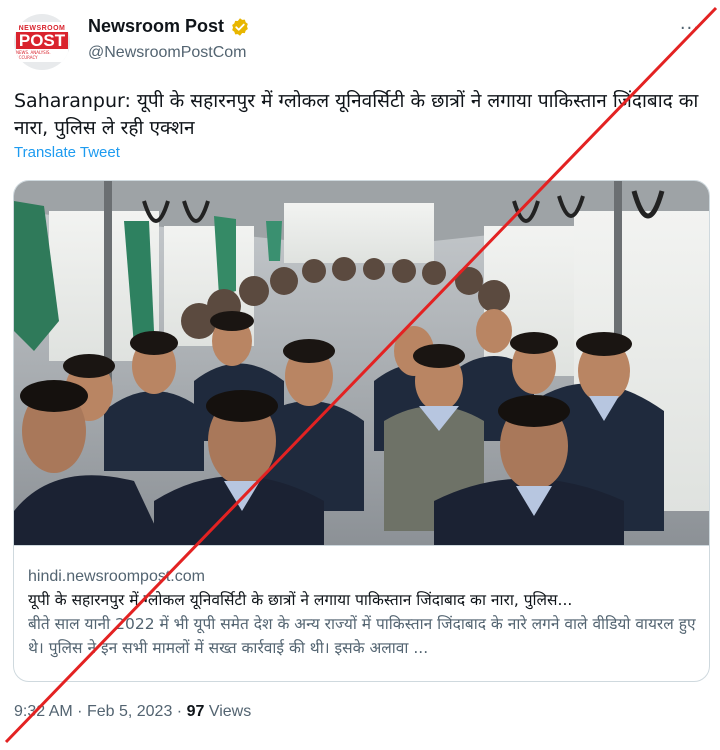  Describe the element at coordinates (116, 576) in the screenshot. I see `card-domain: hindi.newsroompost.com` at that location.